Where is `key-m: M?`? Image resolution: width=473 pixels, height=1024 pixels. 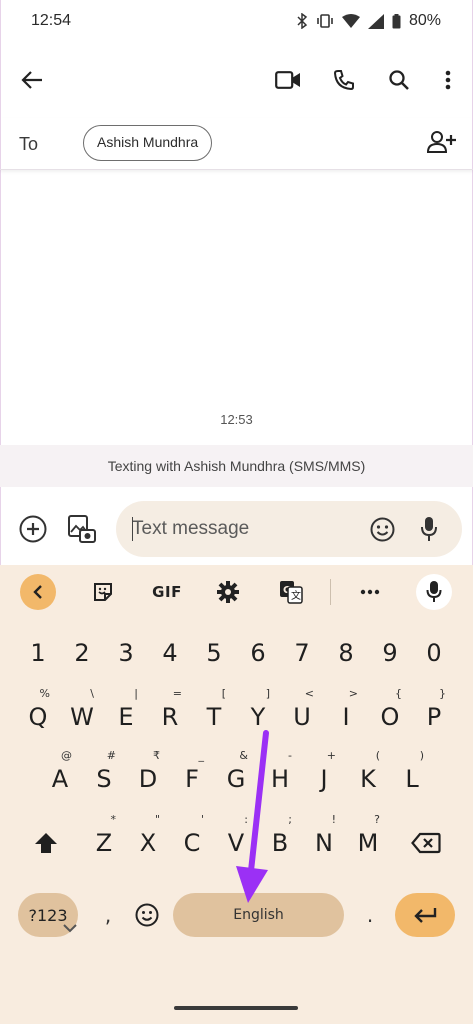 key-m: M? is located at coordinates (368, 842).